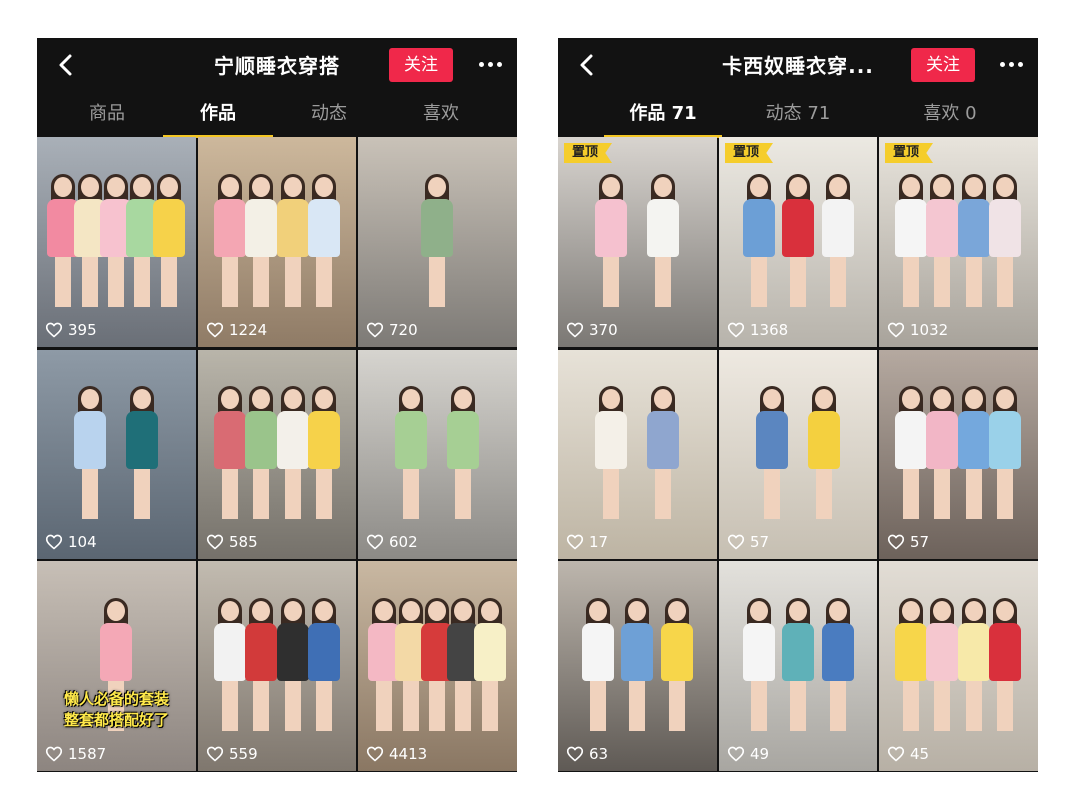 The width and height of the screenshot is (1080, 810). What do you see at coordinates (408, 753) in the screenshot?
I see `like-count-value: 4413` at bounding box center [408, 753].